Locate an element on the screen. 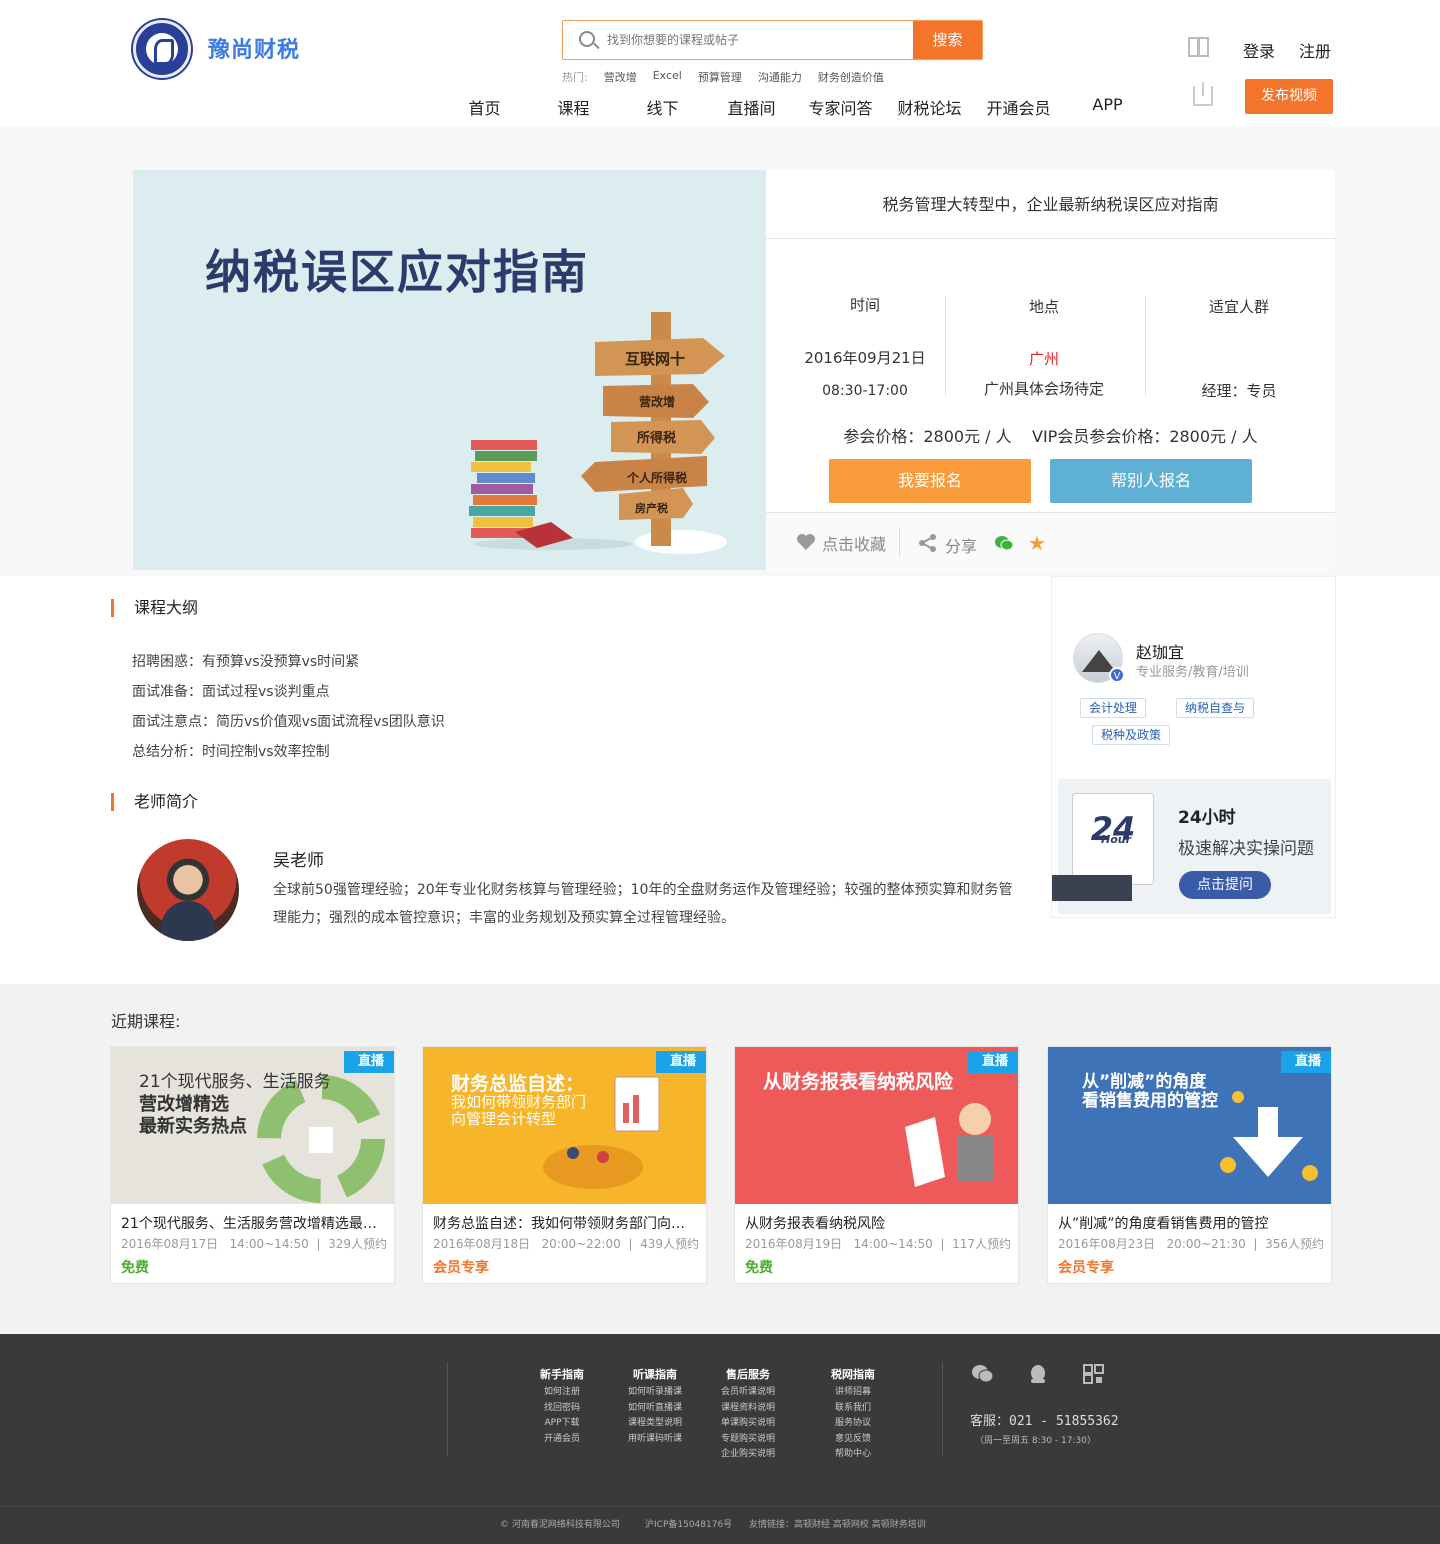 This screenshot has width=1440, height=1544. nav-item-qa: 专家问答 is located at coordinates (840, 107).